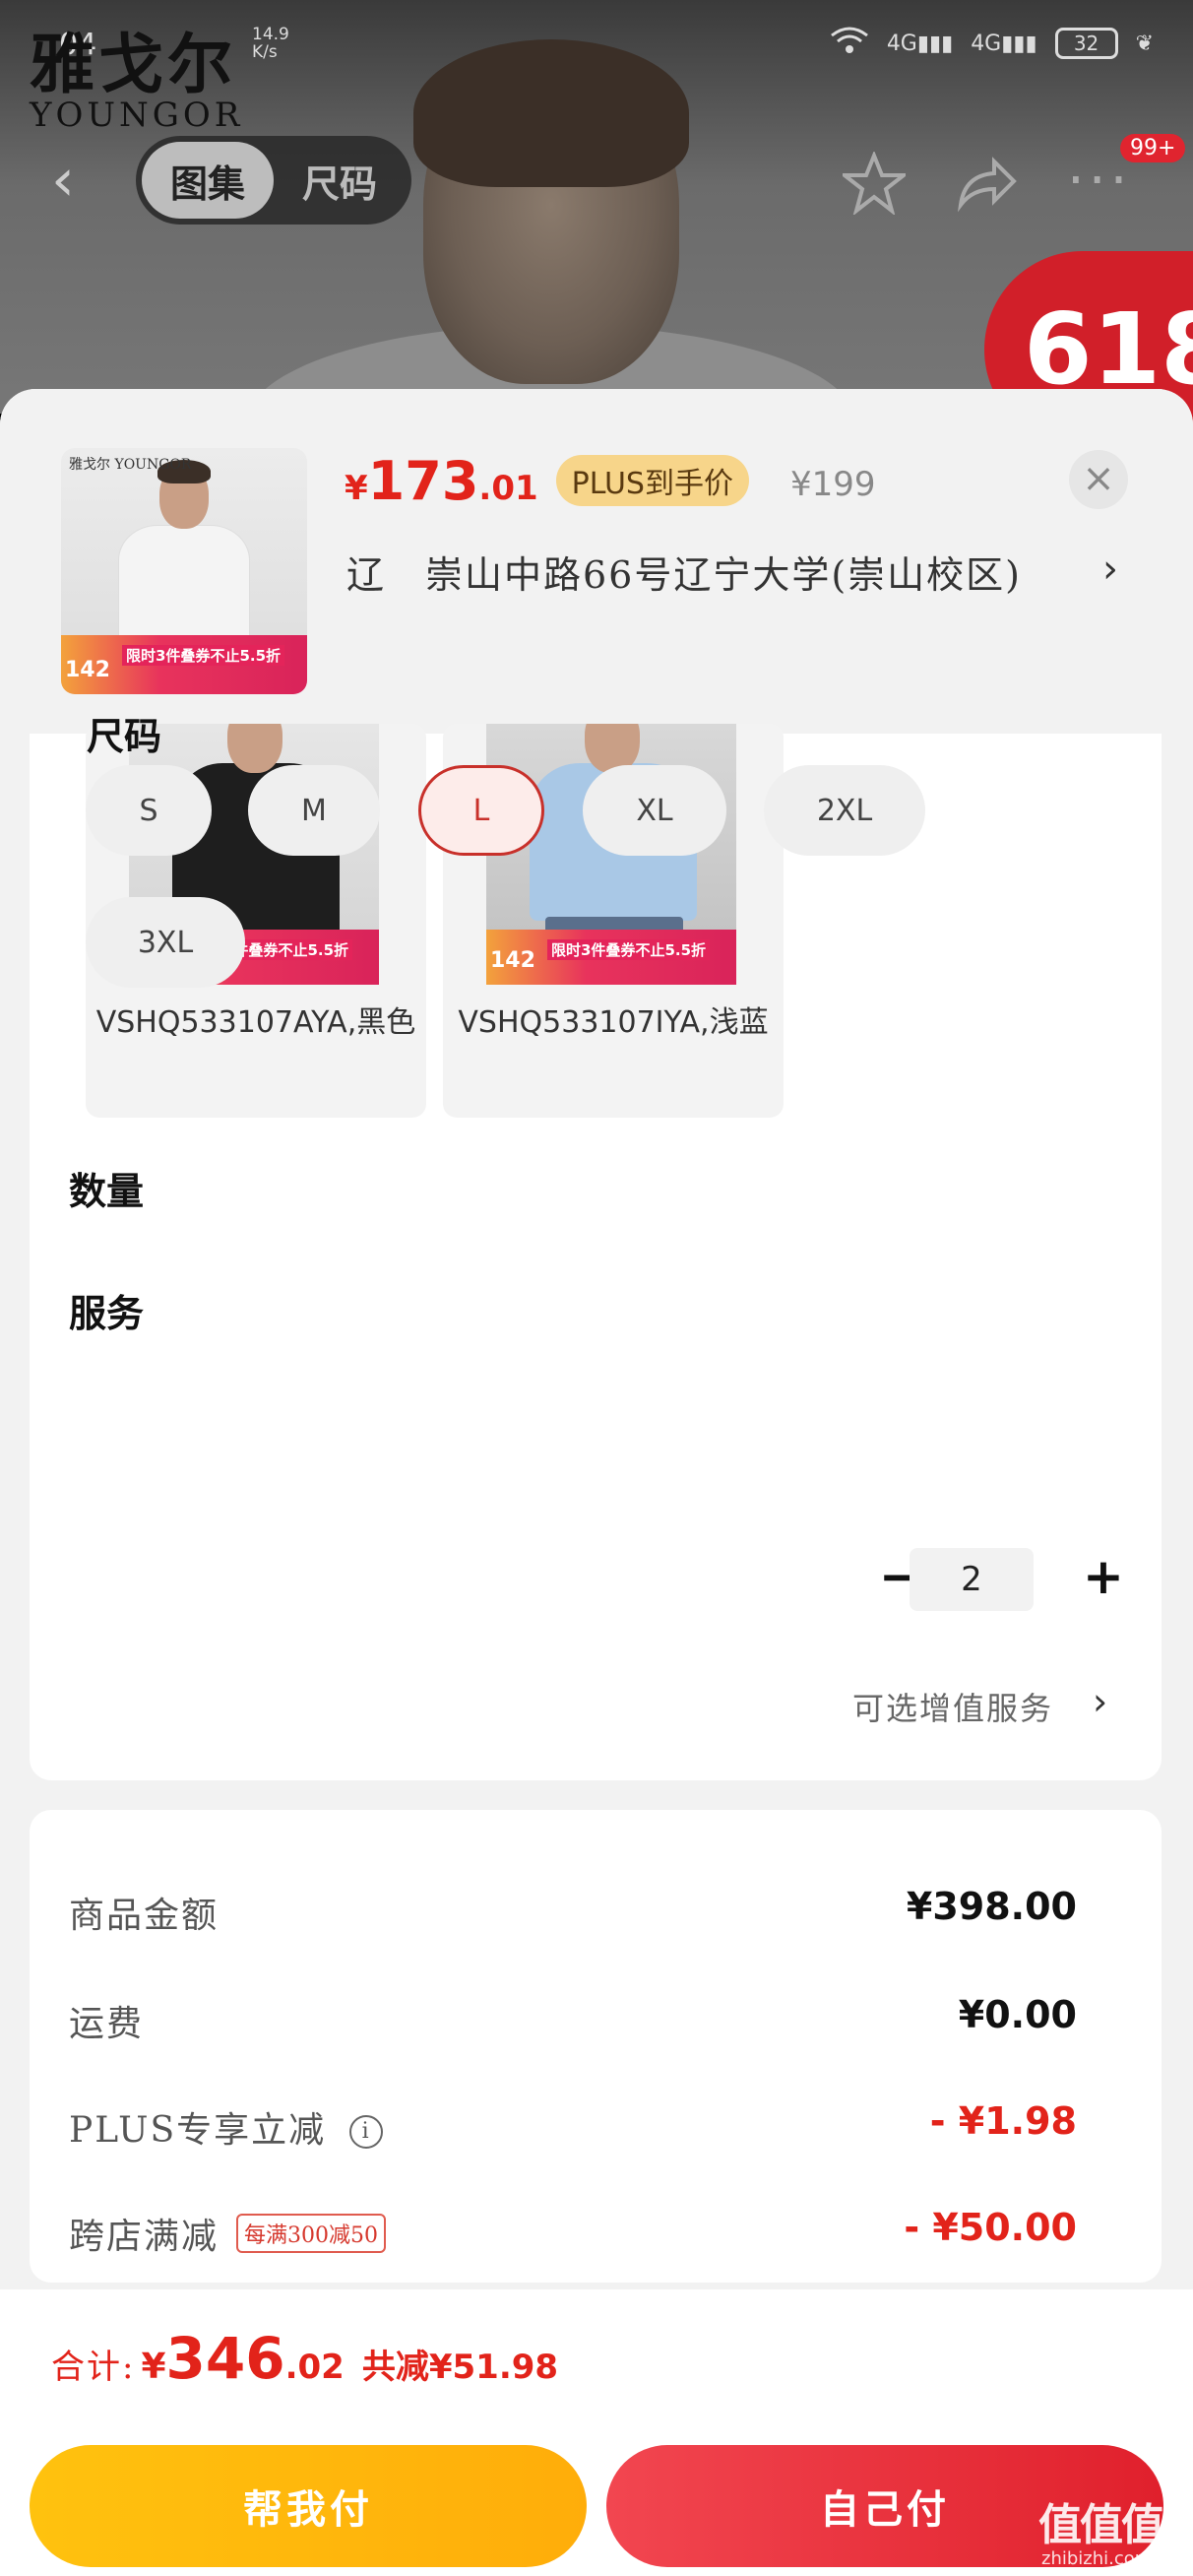 Image resolution: width=1193 pixels, height=2576 pixels. Describe the element at coordinates (144, 1916) in the screenshot. I see `goods-amount-label: 商品金额` at that location.